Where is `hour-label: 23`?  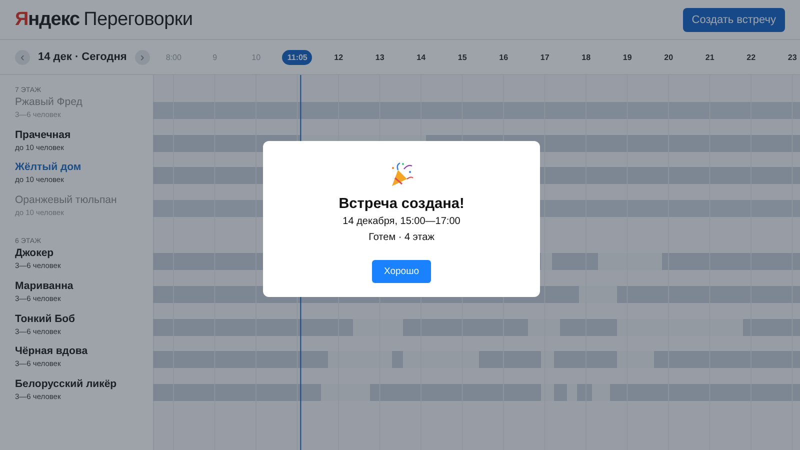
hour-label: 23 is located at coordinates (792, 57).